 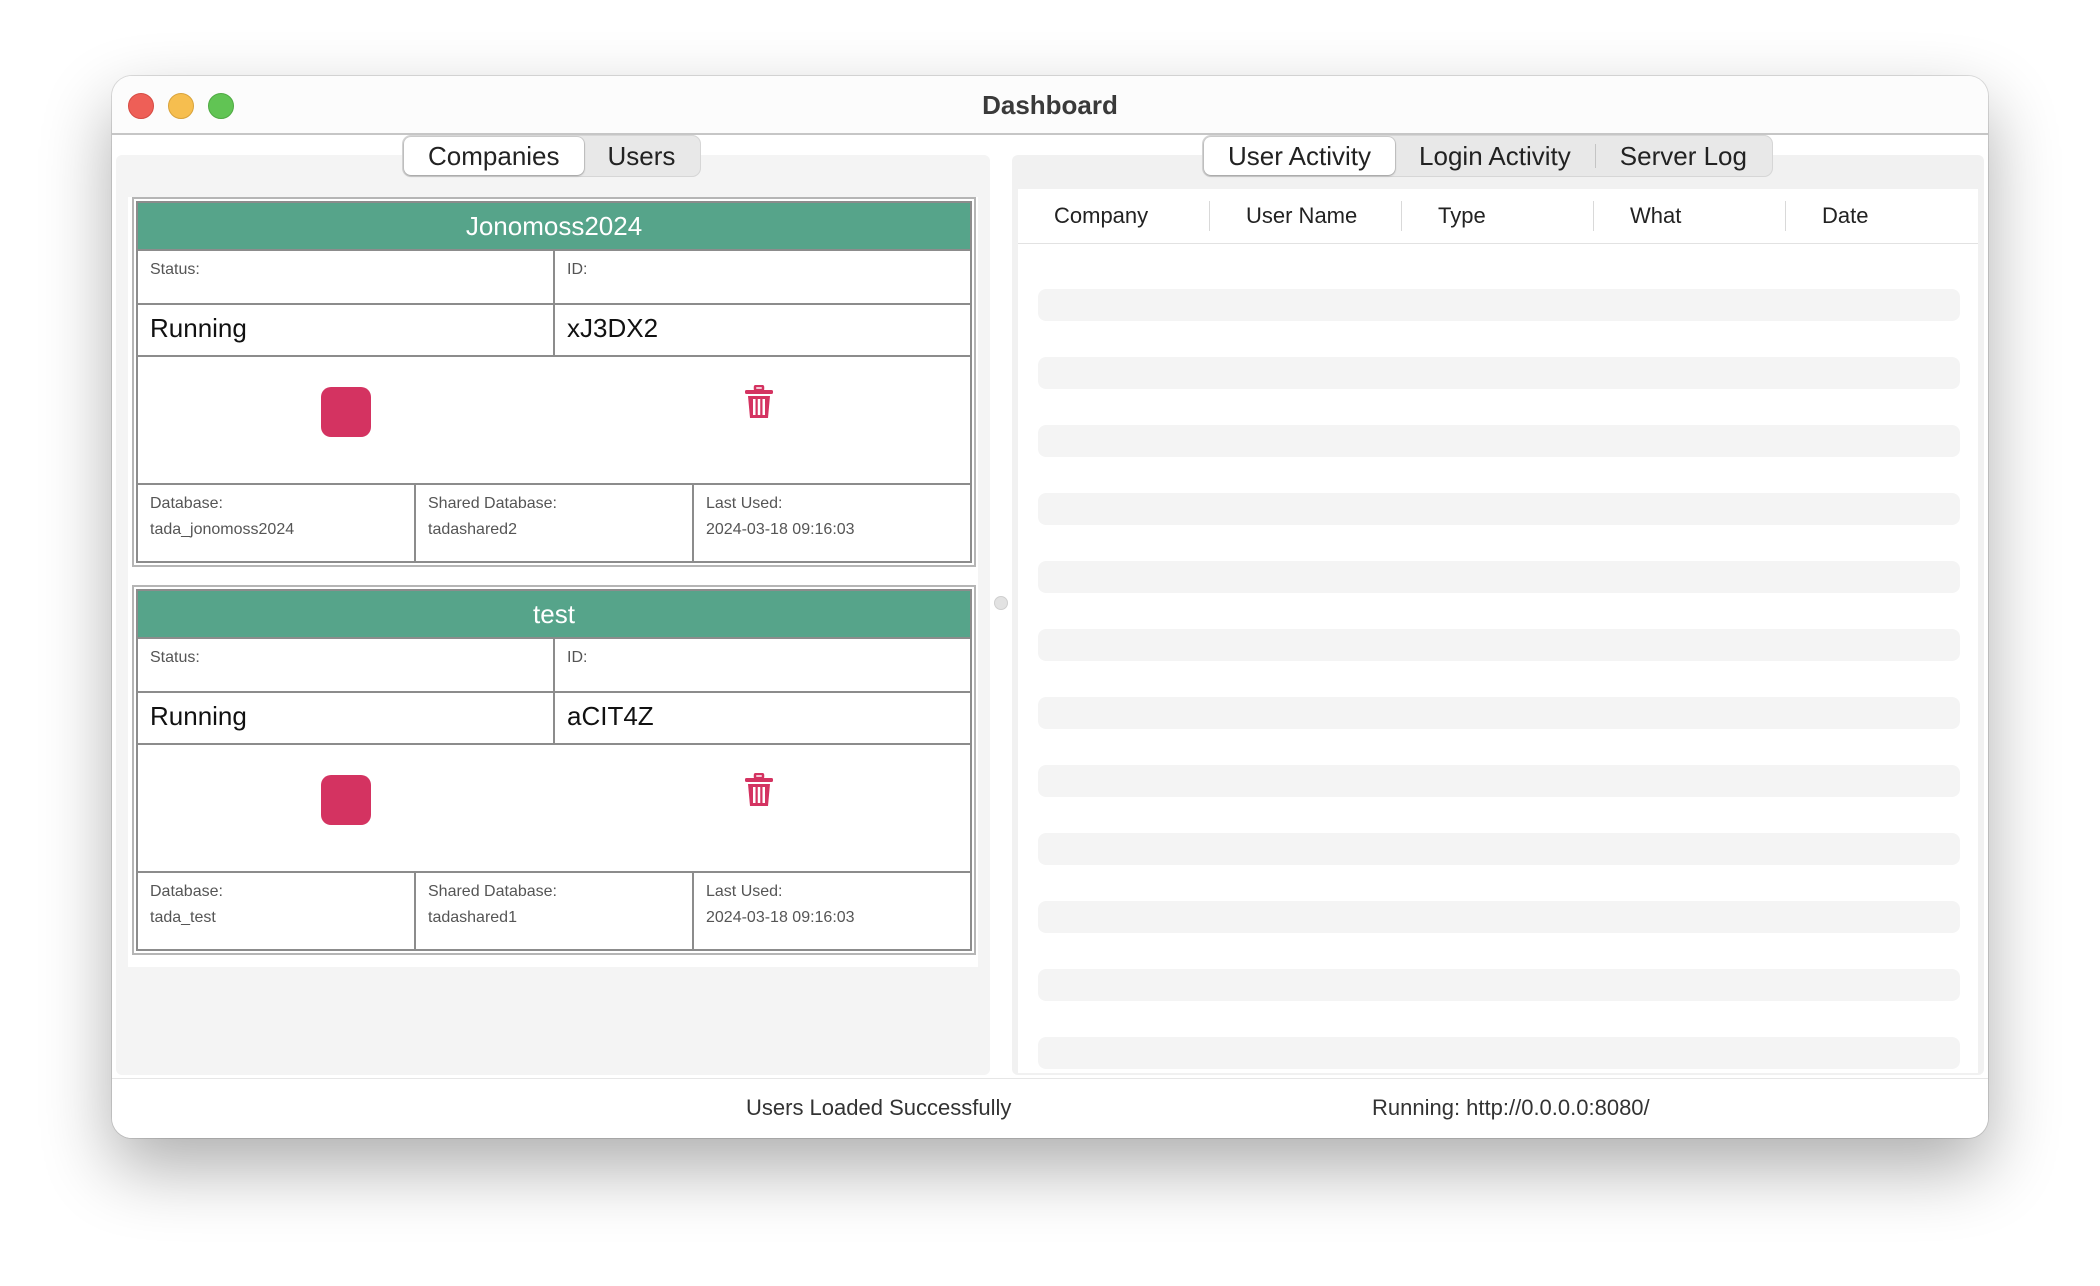 I want to click on shared-database-value: tadashared2, so click(x=472, y=529).